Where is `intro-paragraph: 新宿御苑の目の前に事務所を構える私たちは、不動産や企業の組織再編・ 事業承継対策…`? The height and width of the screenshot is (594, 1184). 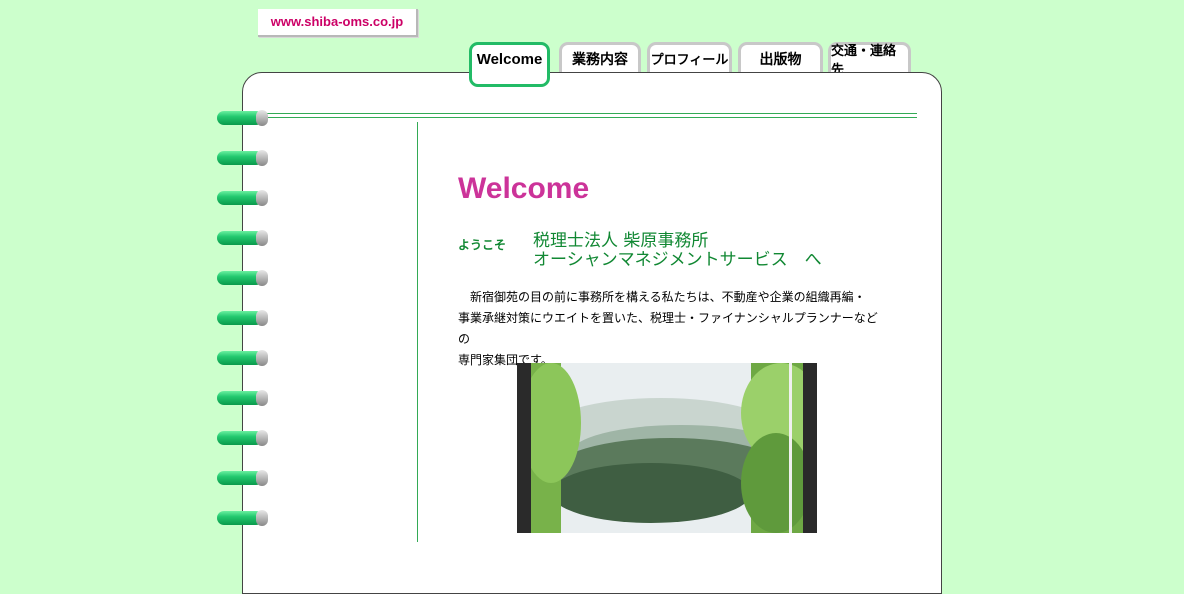
intro-paragraph: 新宿御苑の目の前に事務所を構える私たちは、不動産や企業の組織再編・ 事業承継対策… is located at coordinates (668, 329).